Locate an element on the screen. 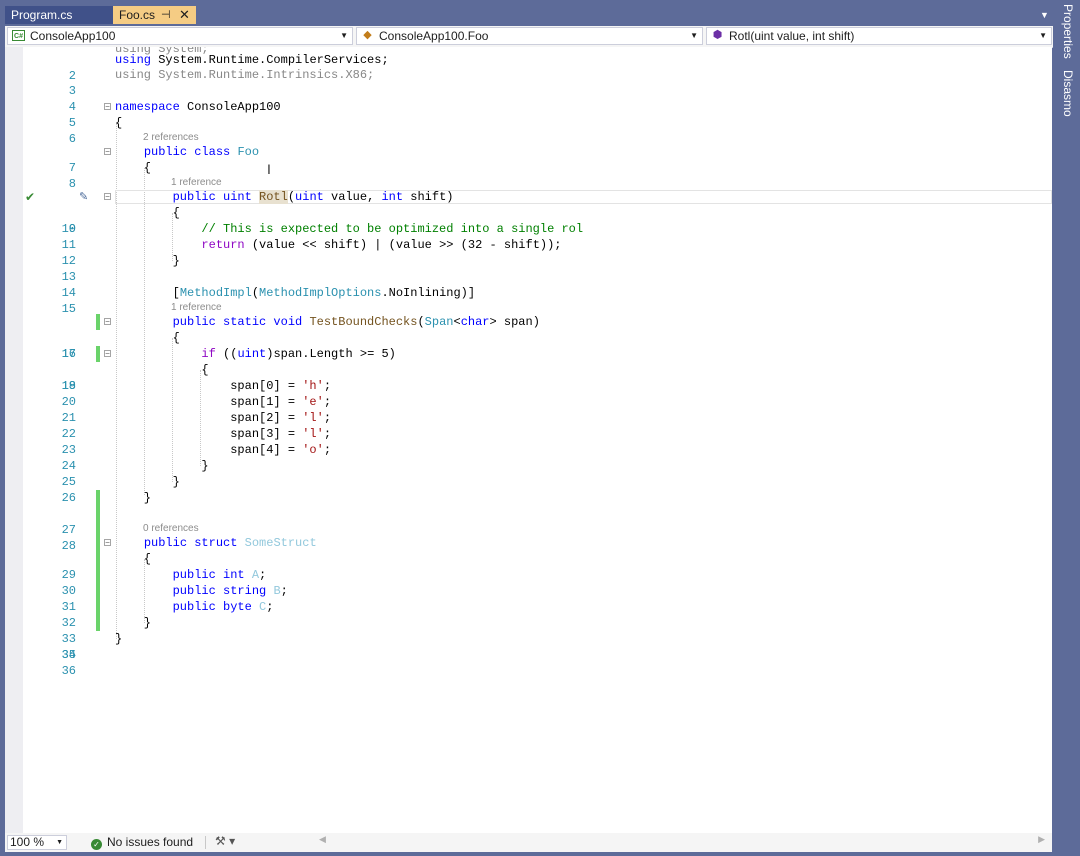  pin-icon: ⊣ is located at coordinates (166, 15).